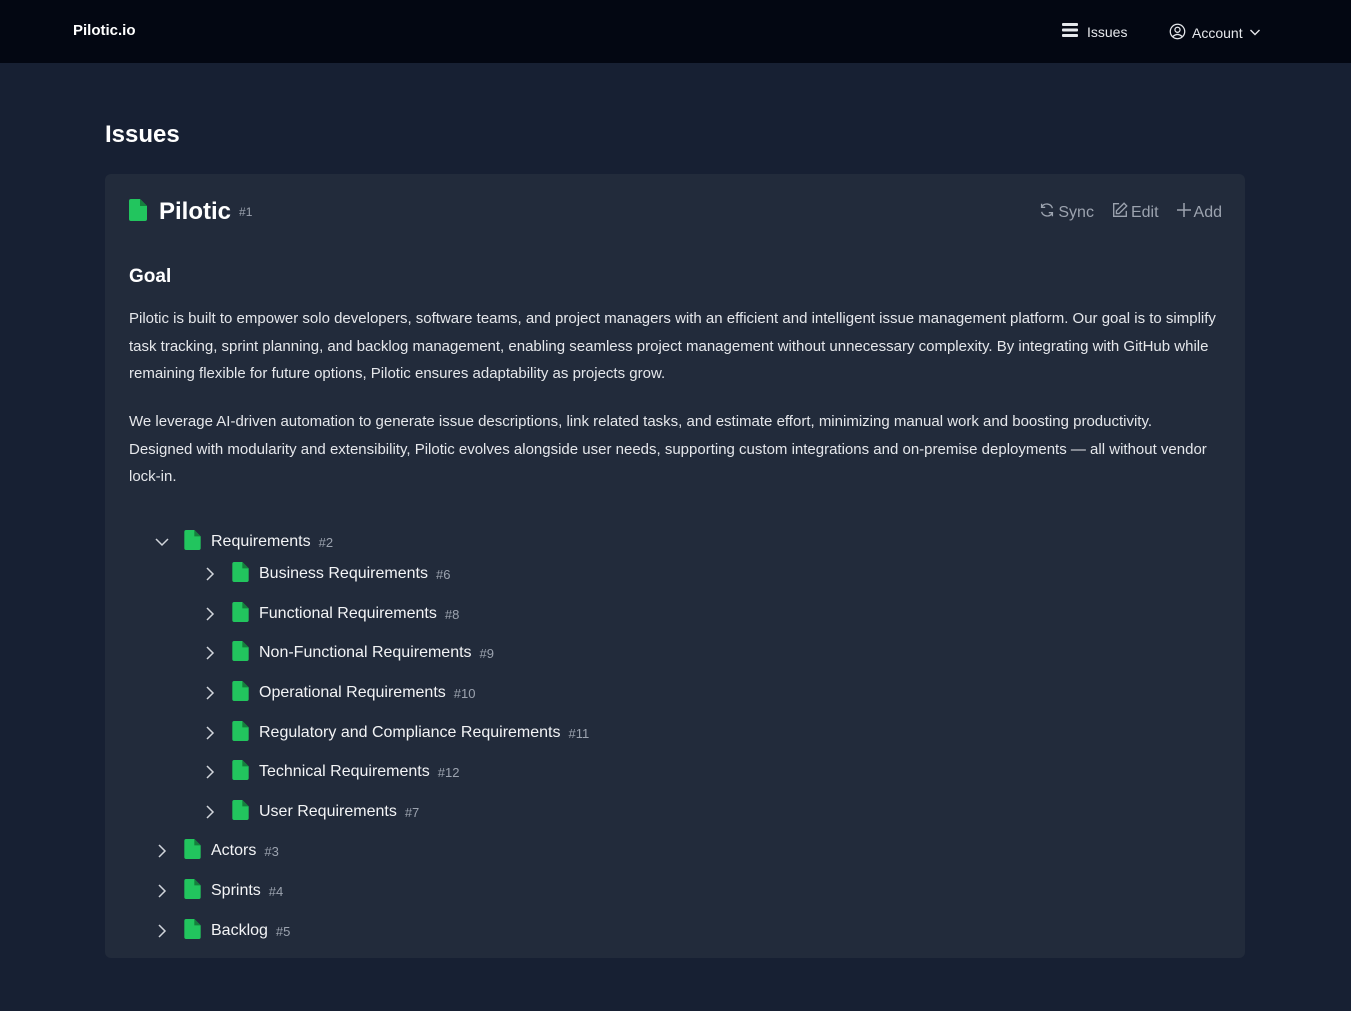 Image resolution: width=1351 pixels, height=1011 pixels. I want to click on pencil-square-icon, so click(1120, 212).